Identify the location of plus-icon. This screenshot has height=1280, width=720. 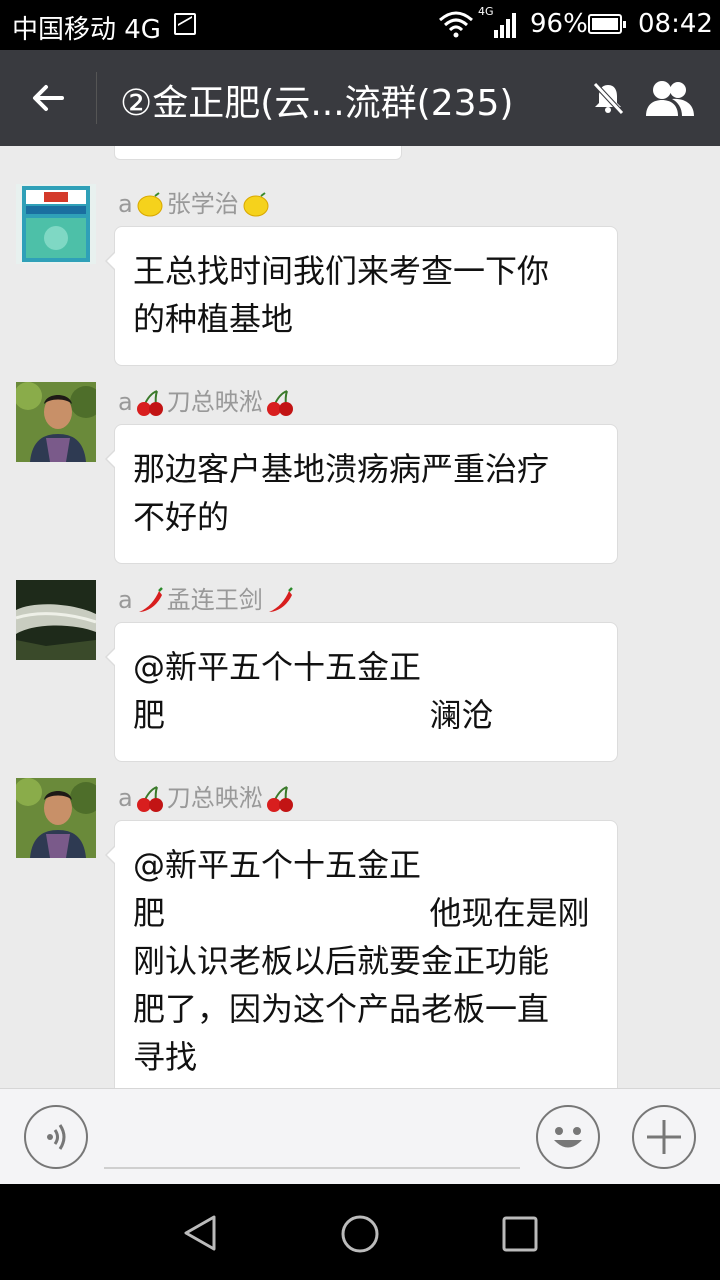
(664, 1137).